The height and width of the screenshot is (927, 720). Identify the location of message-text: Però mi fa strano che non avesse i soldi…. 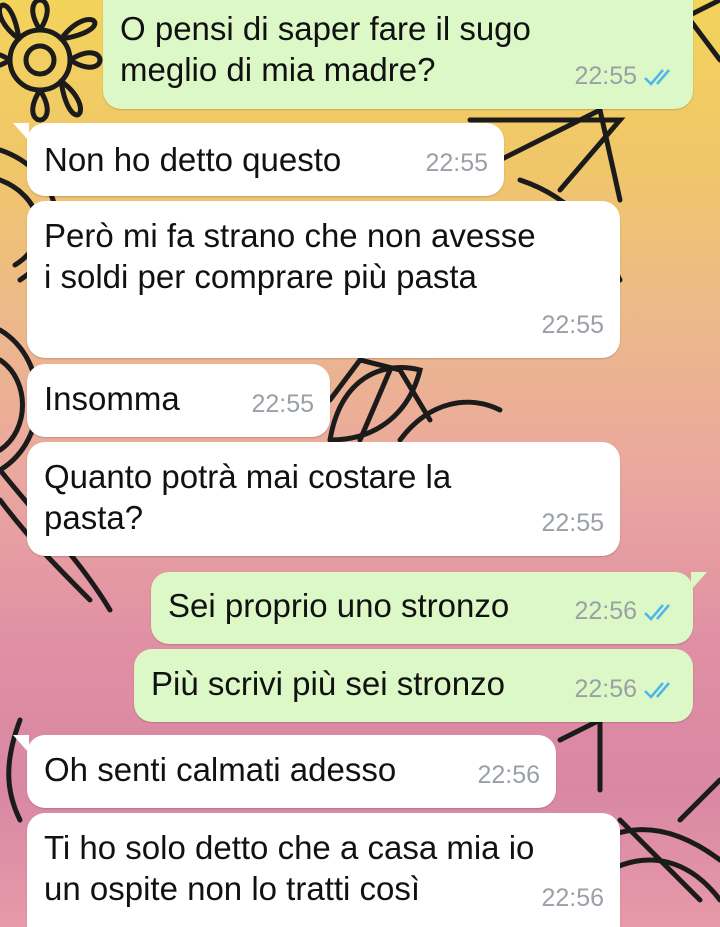
(290, 256).